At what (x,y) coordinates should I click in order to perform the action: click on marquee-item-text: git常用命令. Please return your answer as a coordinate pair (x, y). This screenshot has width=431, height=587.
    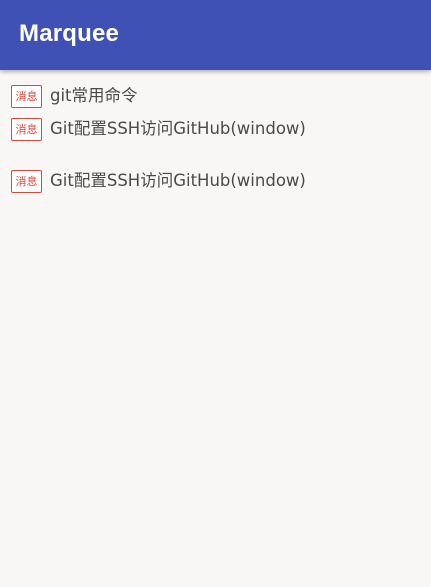
    Looking at the image, I should click on (94, 95).